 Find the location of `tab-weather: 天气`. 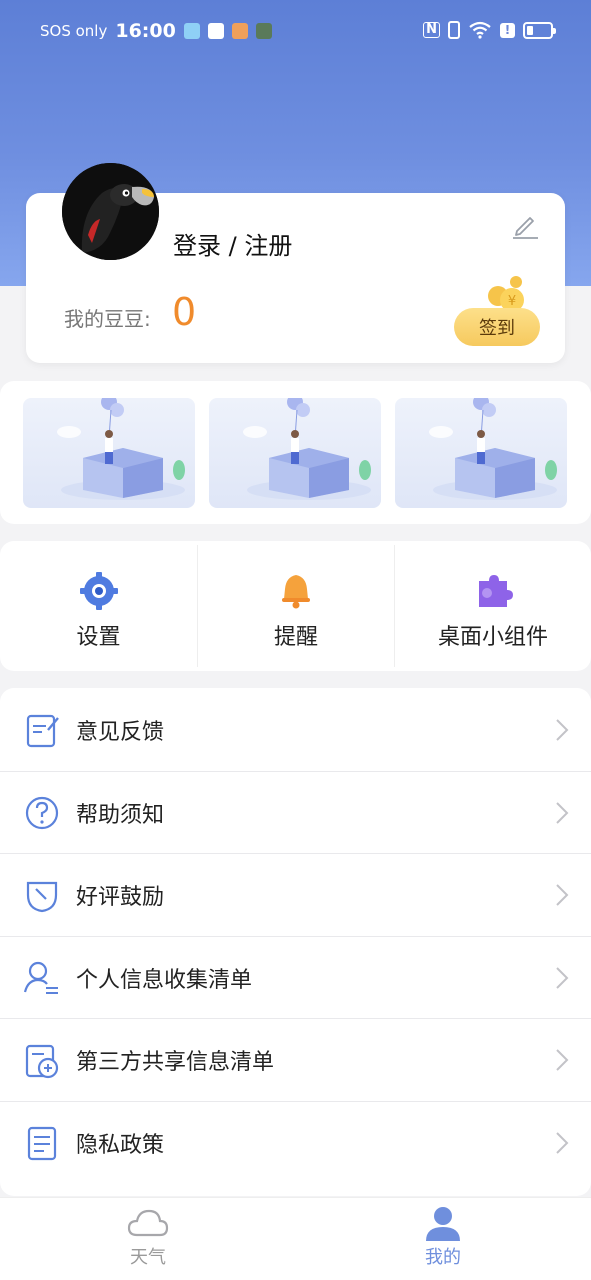

tab-weather: 天气 is located at coordinates (148, 1237).